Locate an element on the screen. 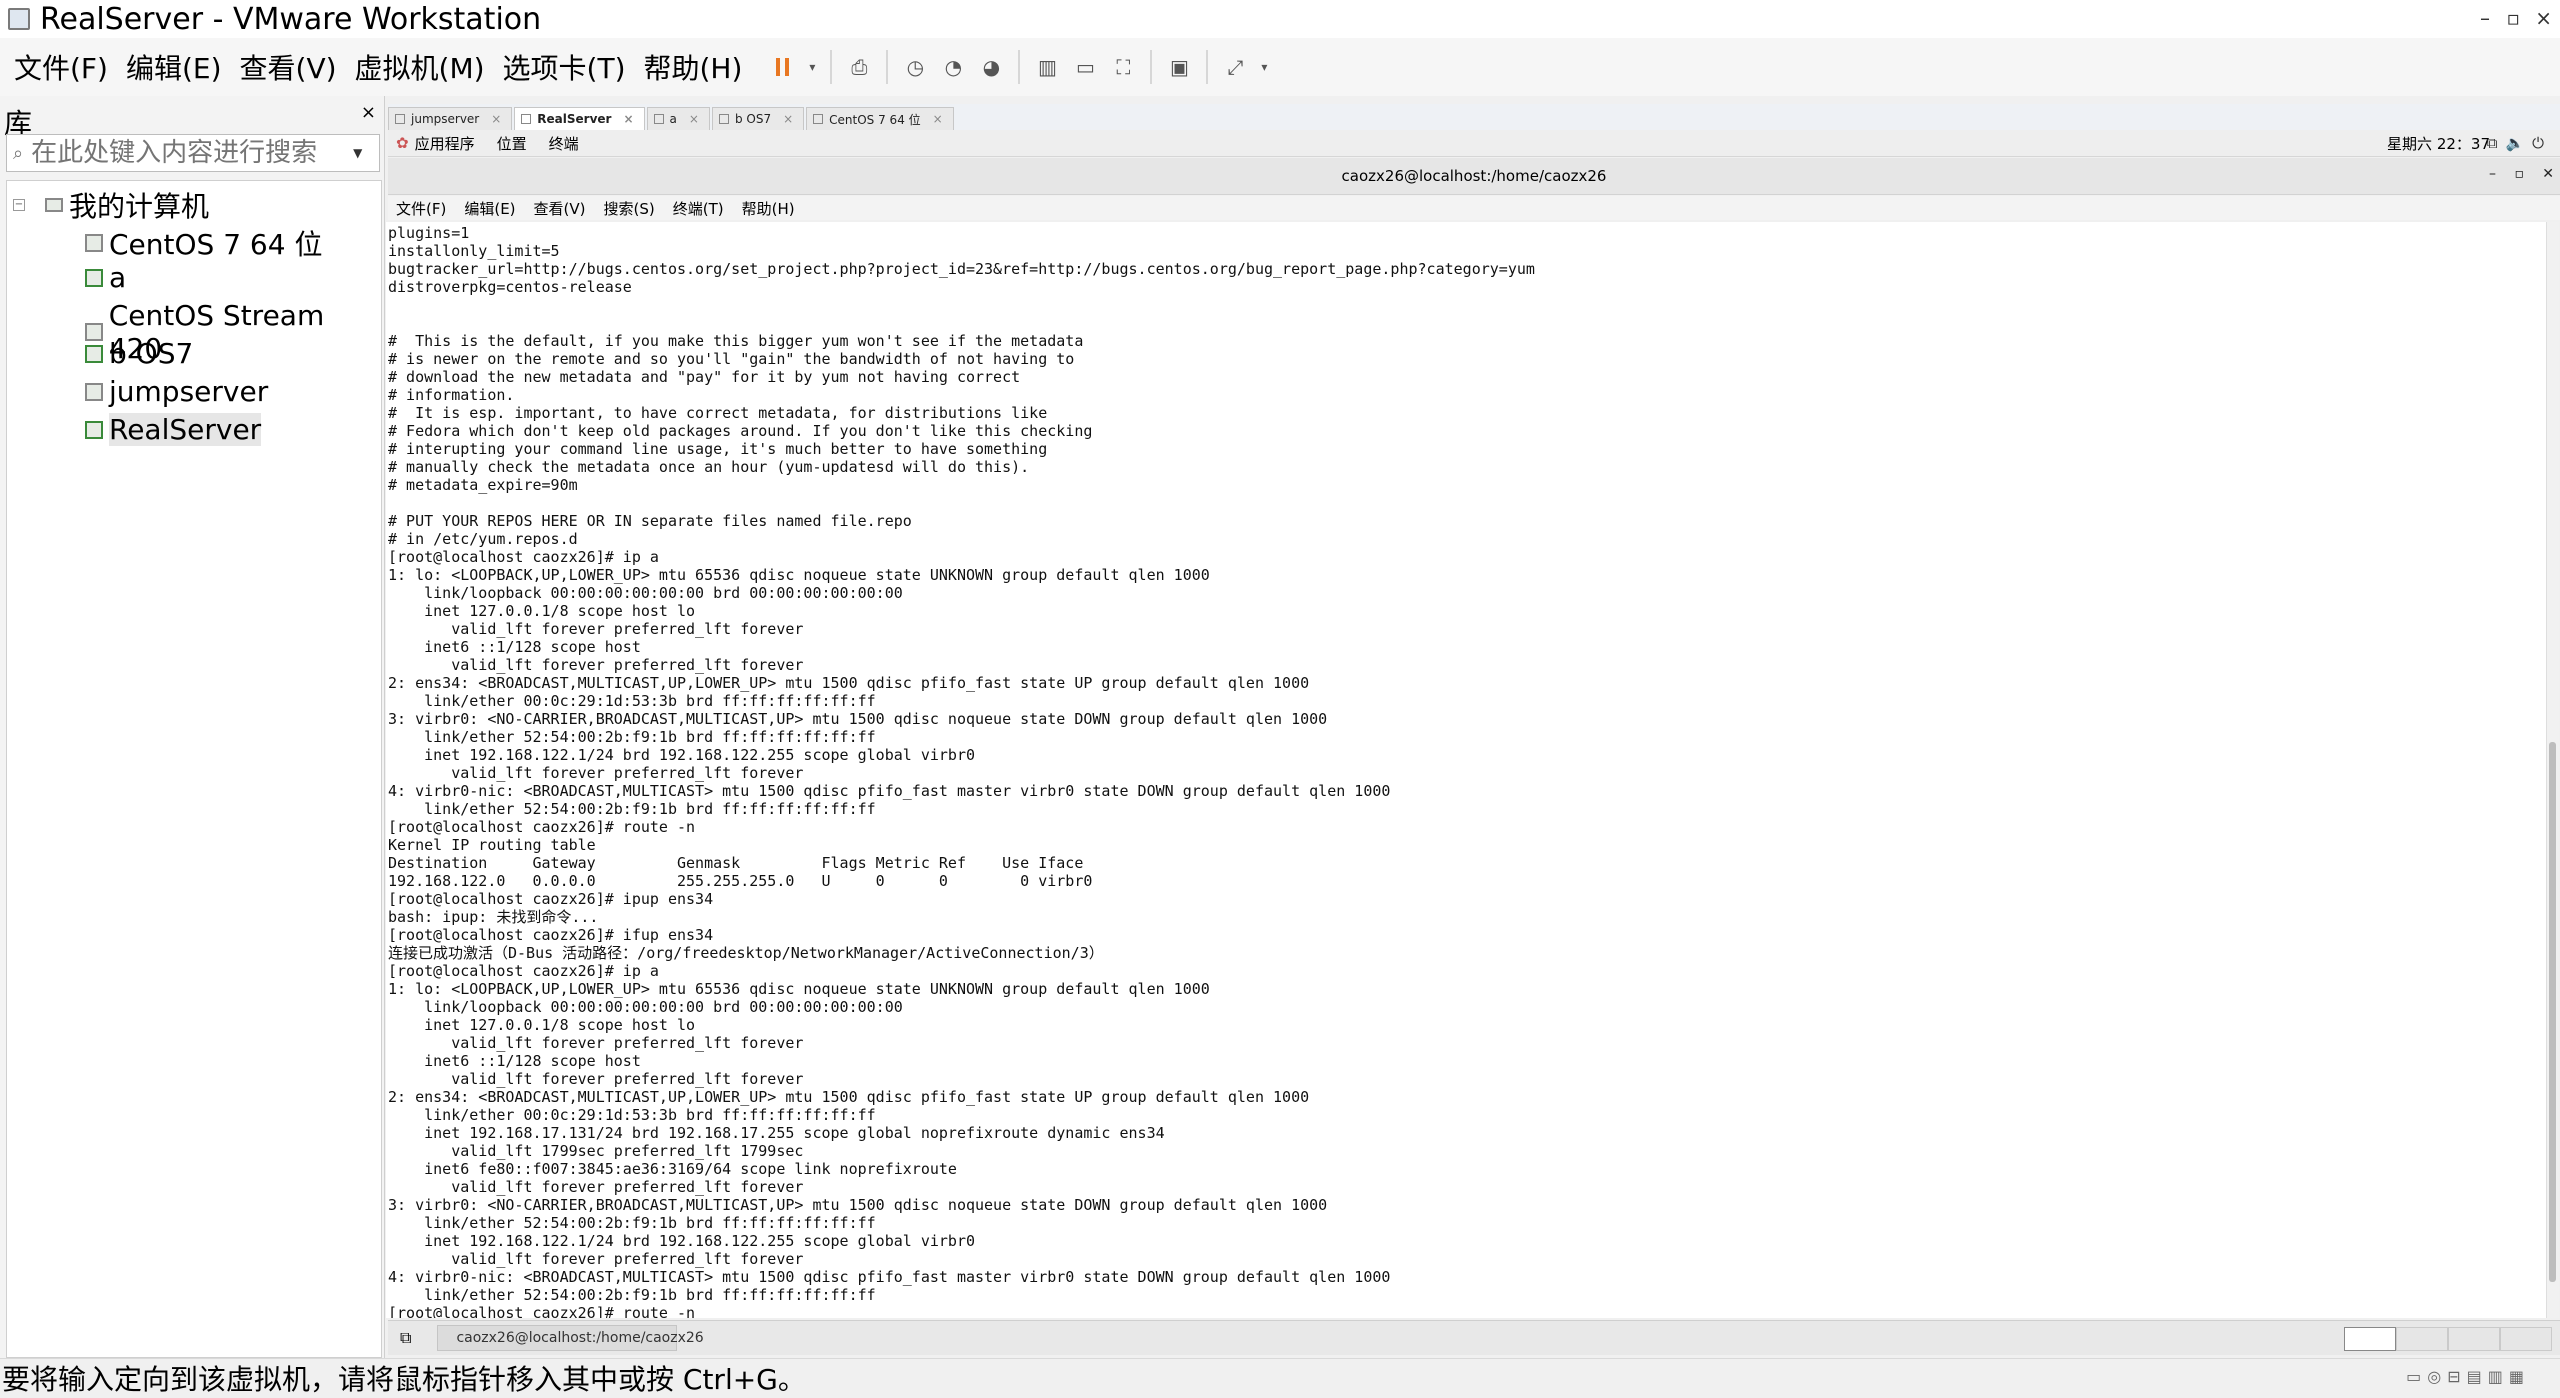 The image size is (2560, 1398). system-tray-icons: ⧉🔈⏻ is located at coordinates (2519, 143).